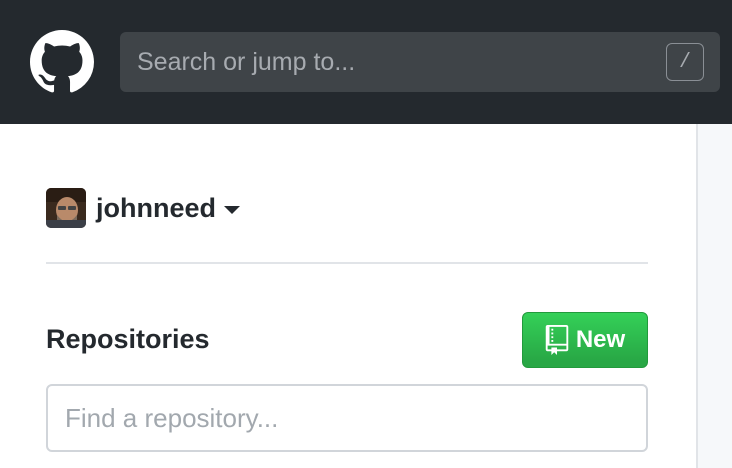 Image resolution: width=732 pixels, height=468 pixels. I want to click on global-search: /, so click(420, 62).